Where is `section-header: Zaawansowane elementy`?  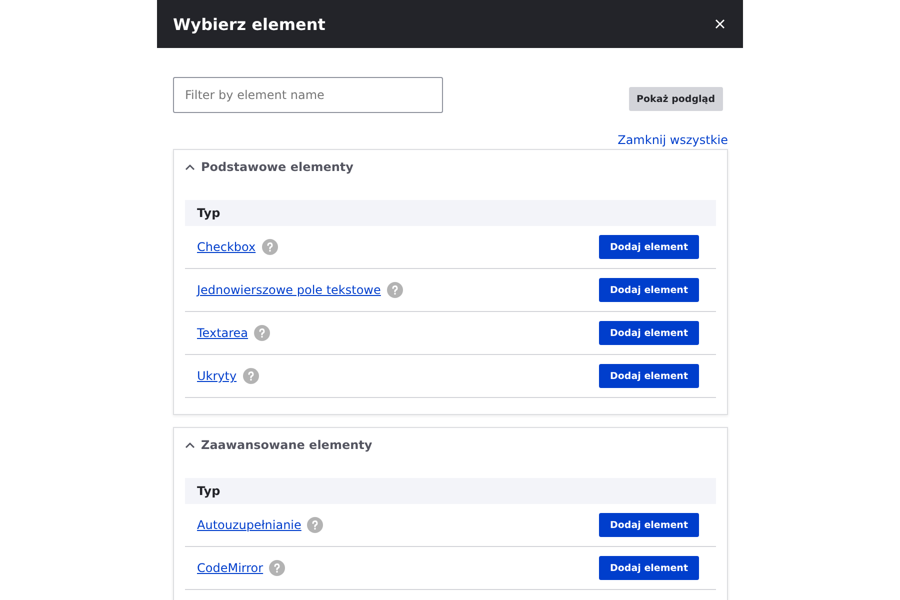
section-header: Zaawansowane elementy is located at coordinates (278, 446).